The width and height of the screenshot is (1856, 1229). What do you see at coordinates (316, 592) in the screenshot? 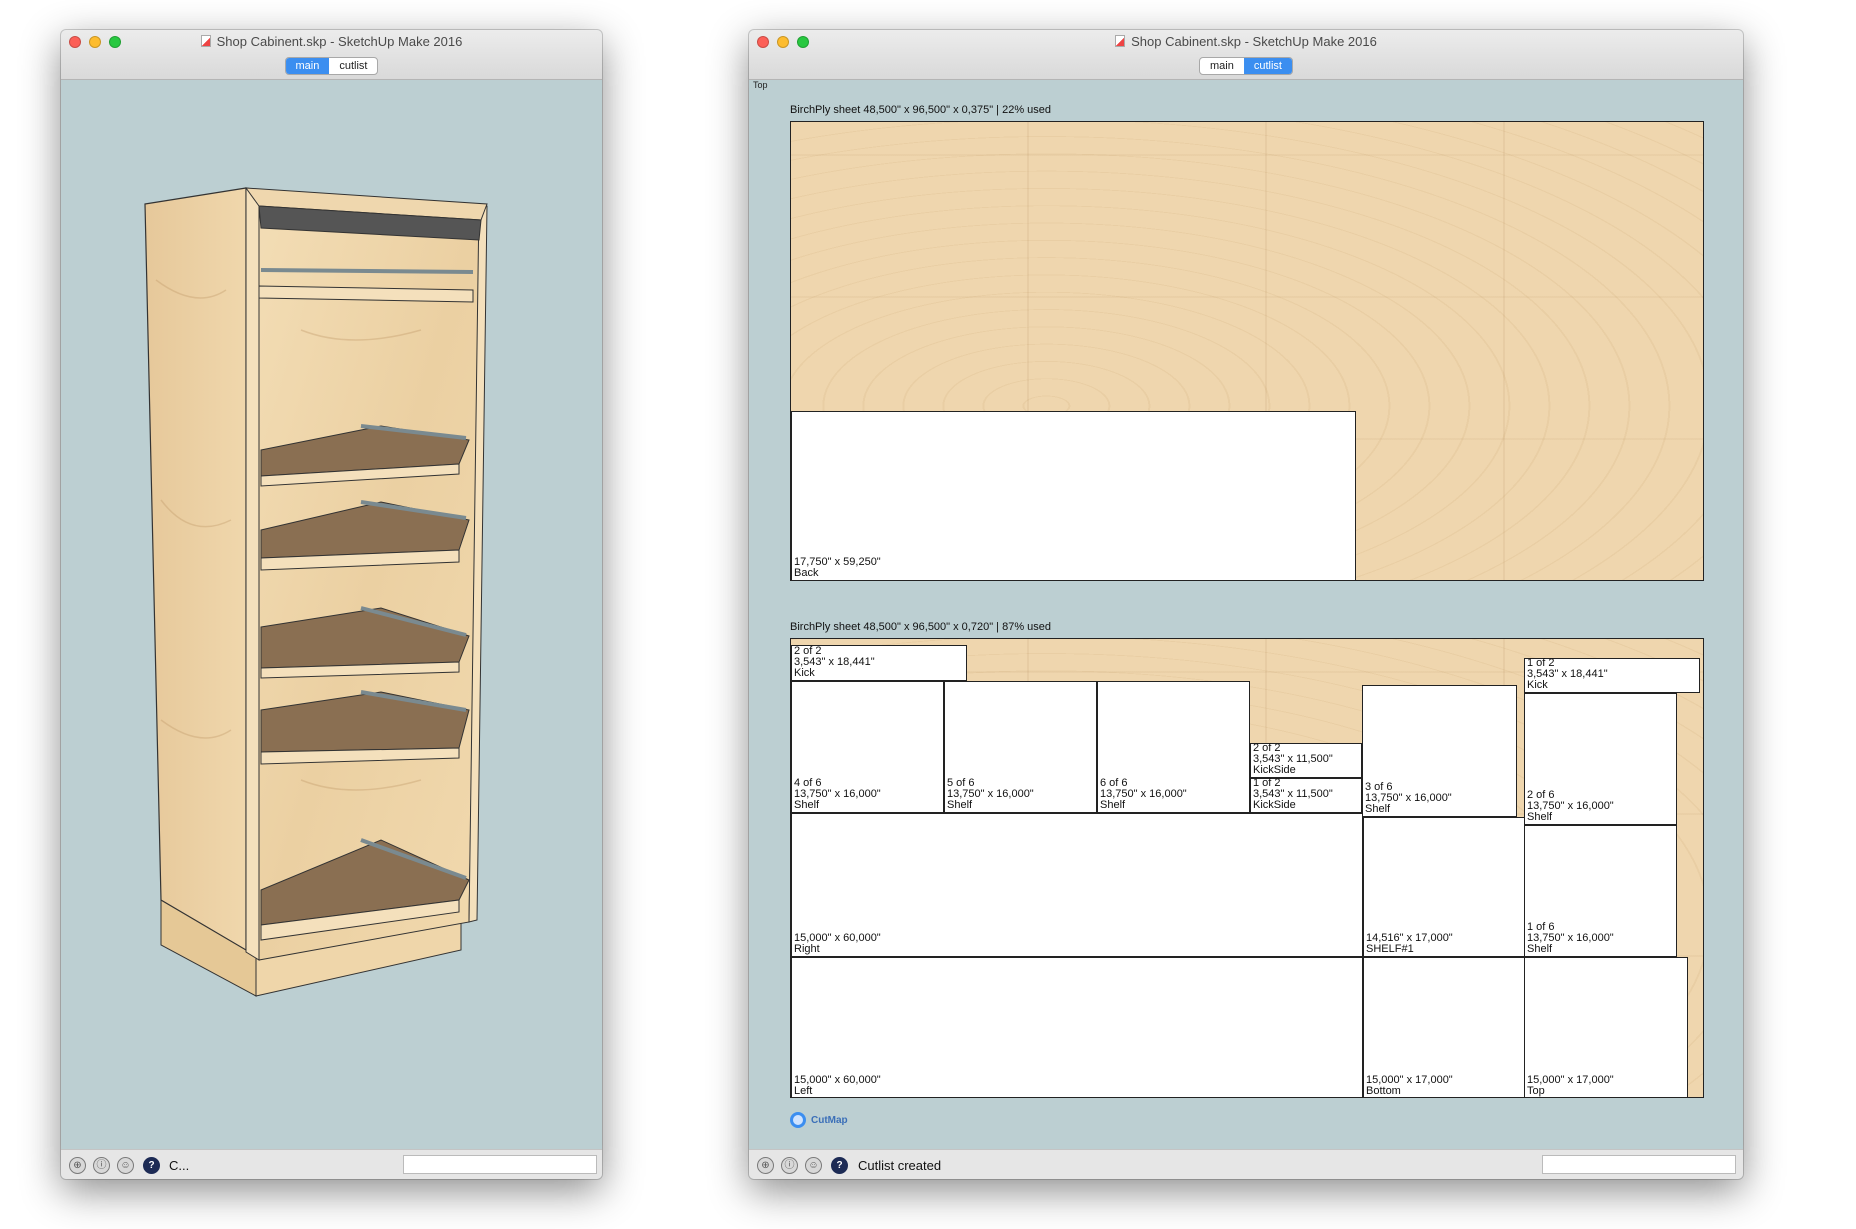
I see `cabinet-model` at bounding box center [316, 592].